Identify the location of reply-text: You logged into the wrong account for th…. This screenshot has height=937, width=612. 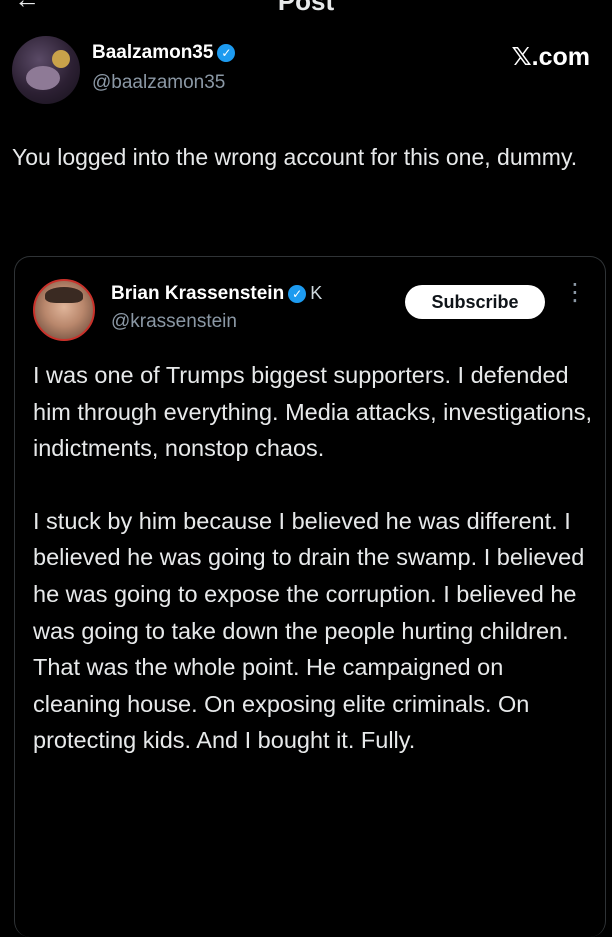
(295, 157).